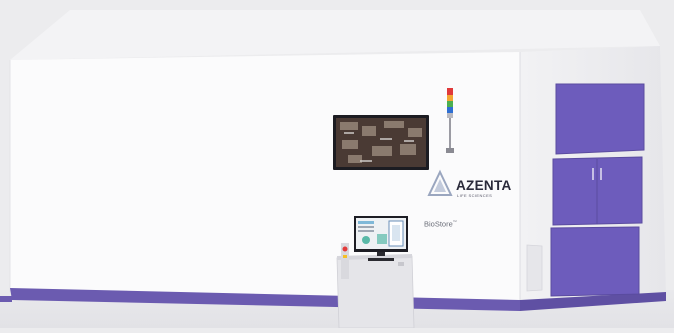  I want to click on keyboard, so click(381, 259).